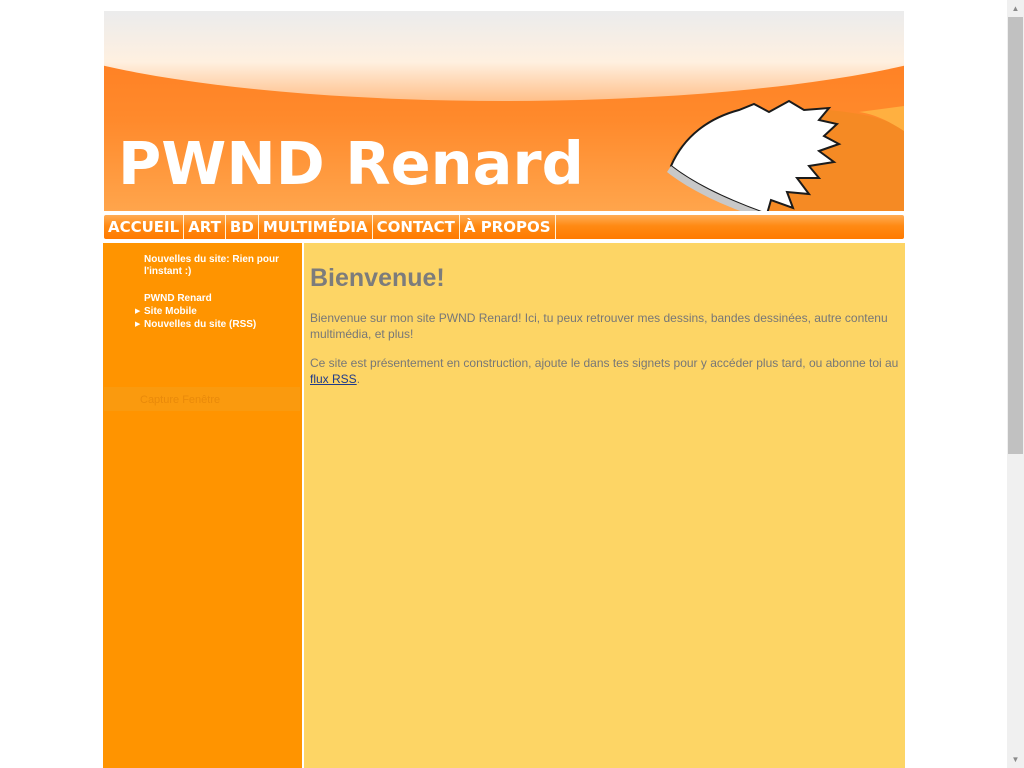 The image size is (1024, 768). Describe the element at coordinates (416, 227) in the screenshot. I see `nav-item-contact: CONTACT` at that location.